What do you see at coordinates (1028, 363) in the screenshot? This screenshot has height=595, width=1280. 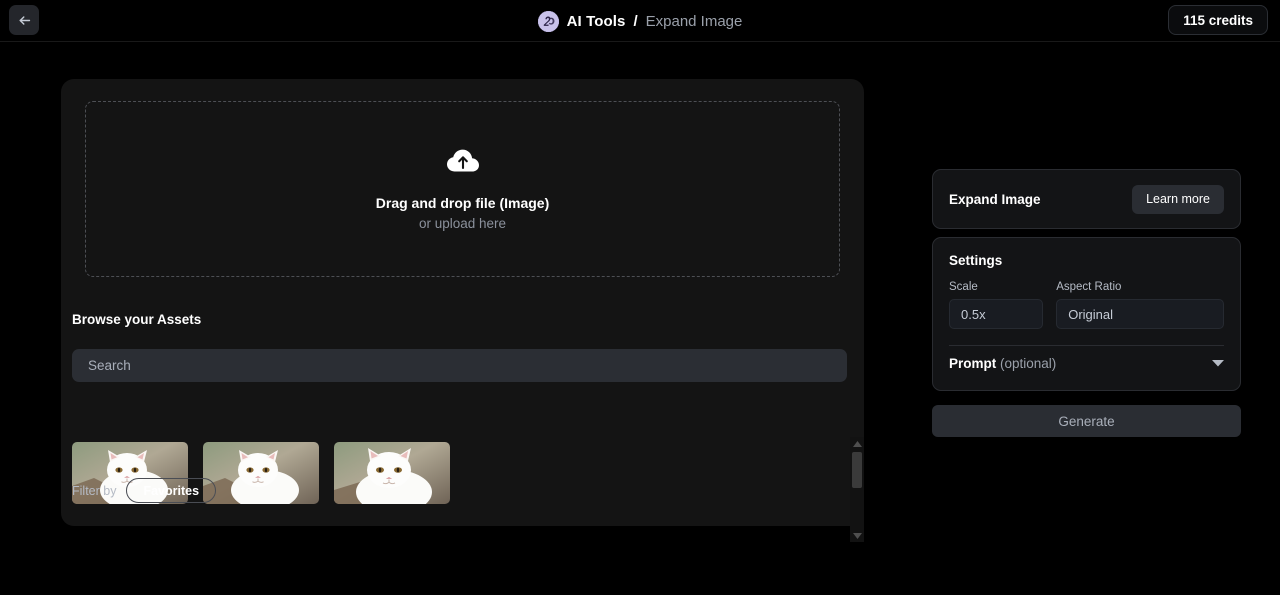 I see `prompt-optional-text: (optional)` at bounding box center [1028, 363].